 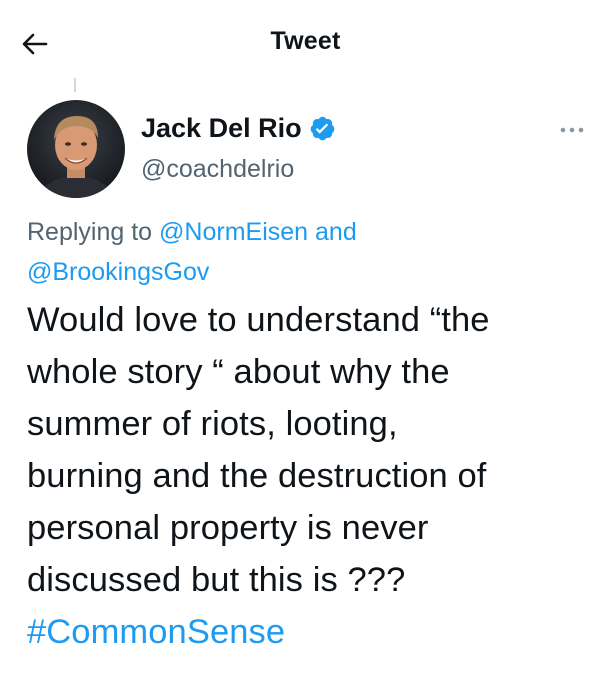 I want to click on author-handle: @coachdelrio, so click(x=217, y=169).